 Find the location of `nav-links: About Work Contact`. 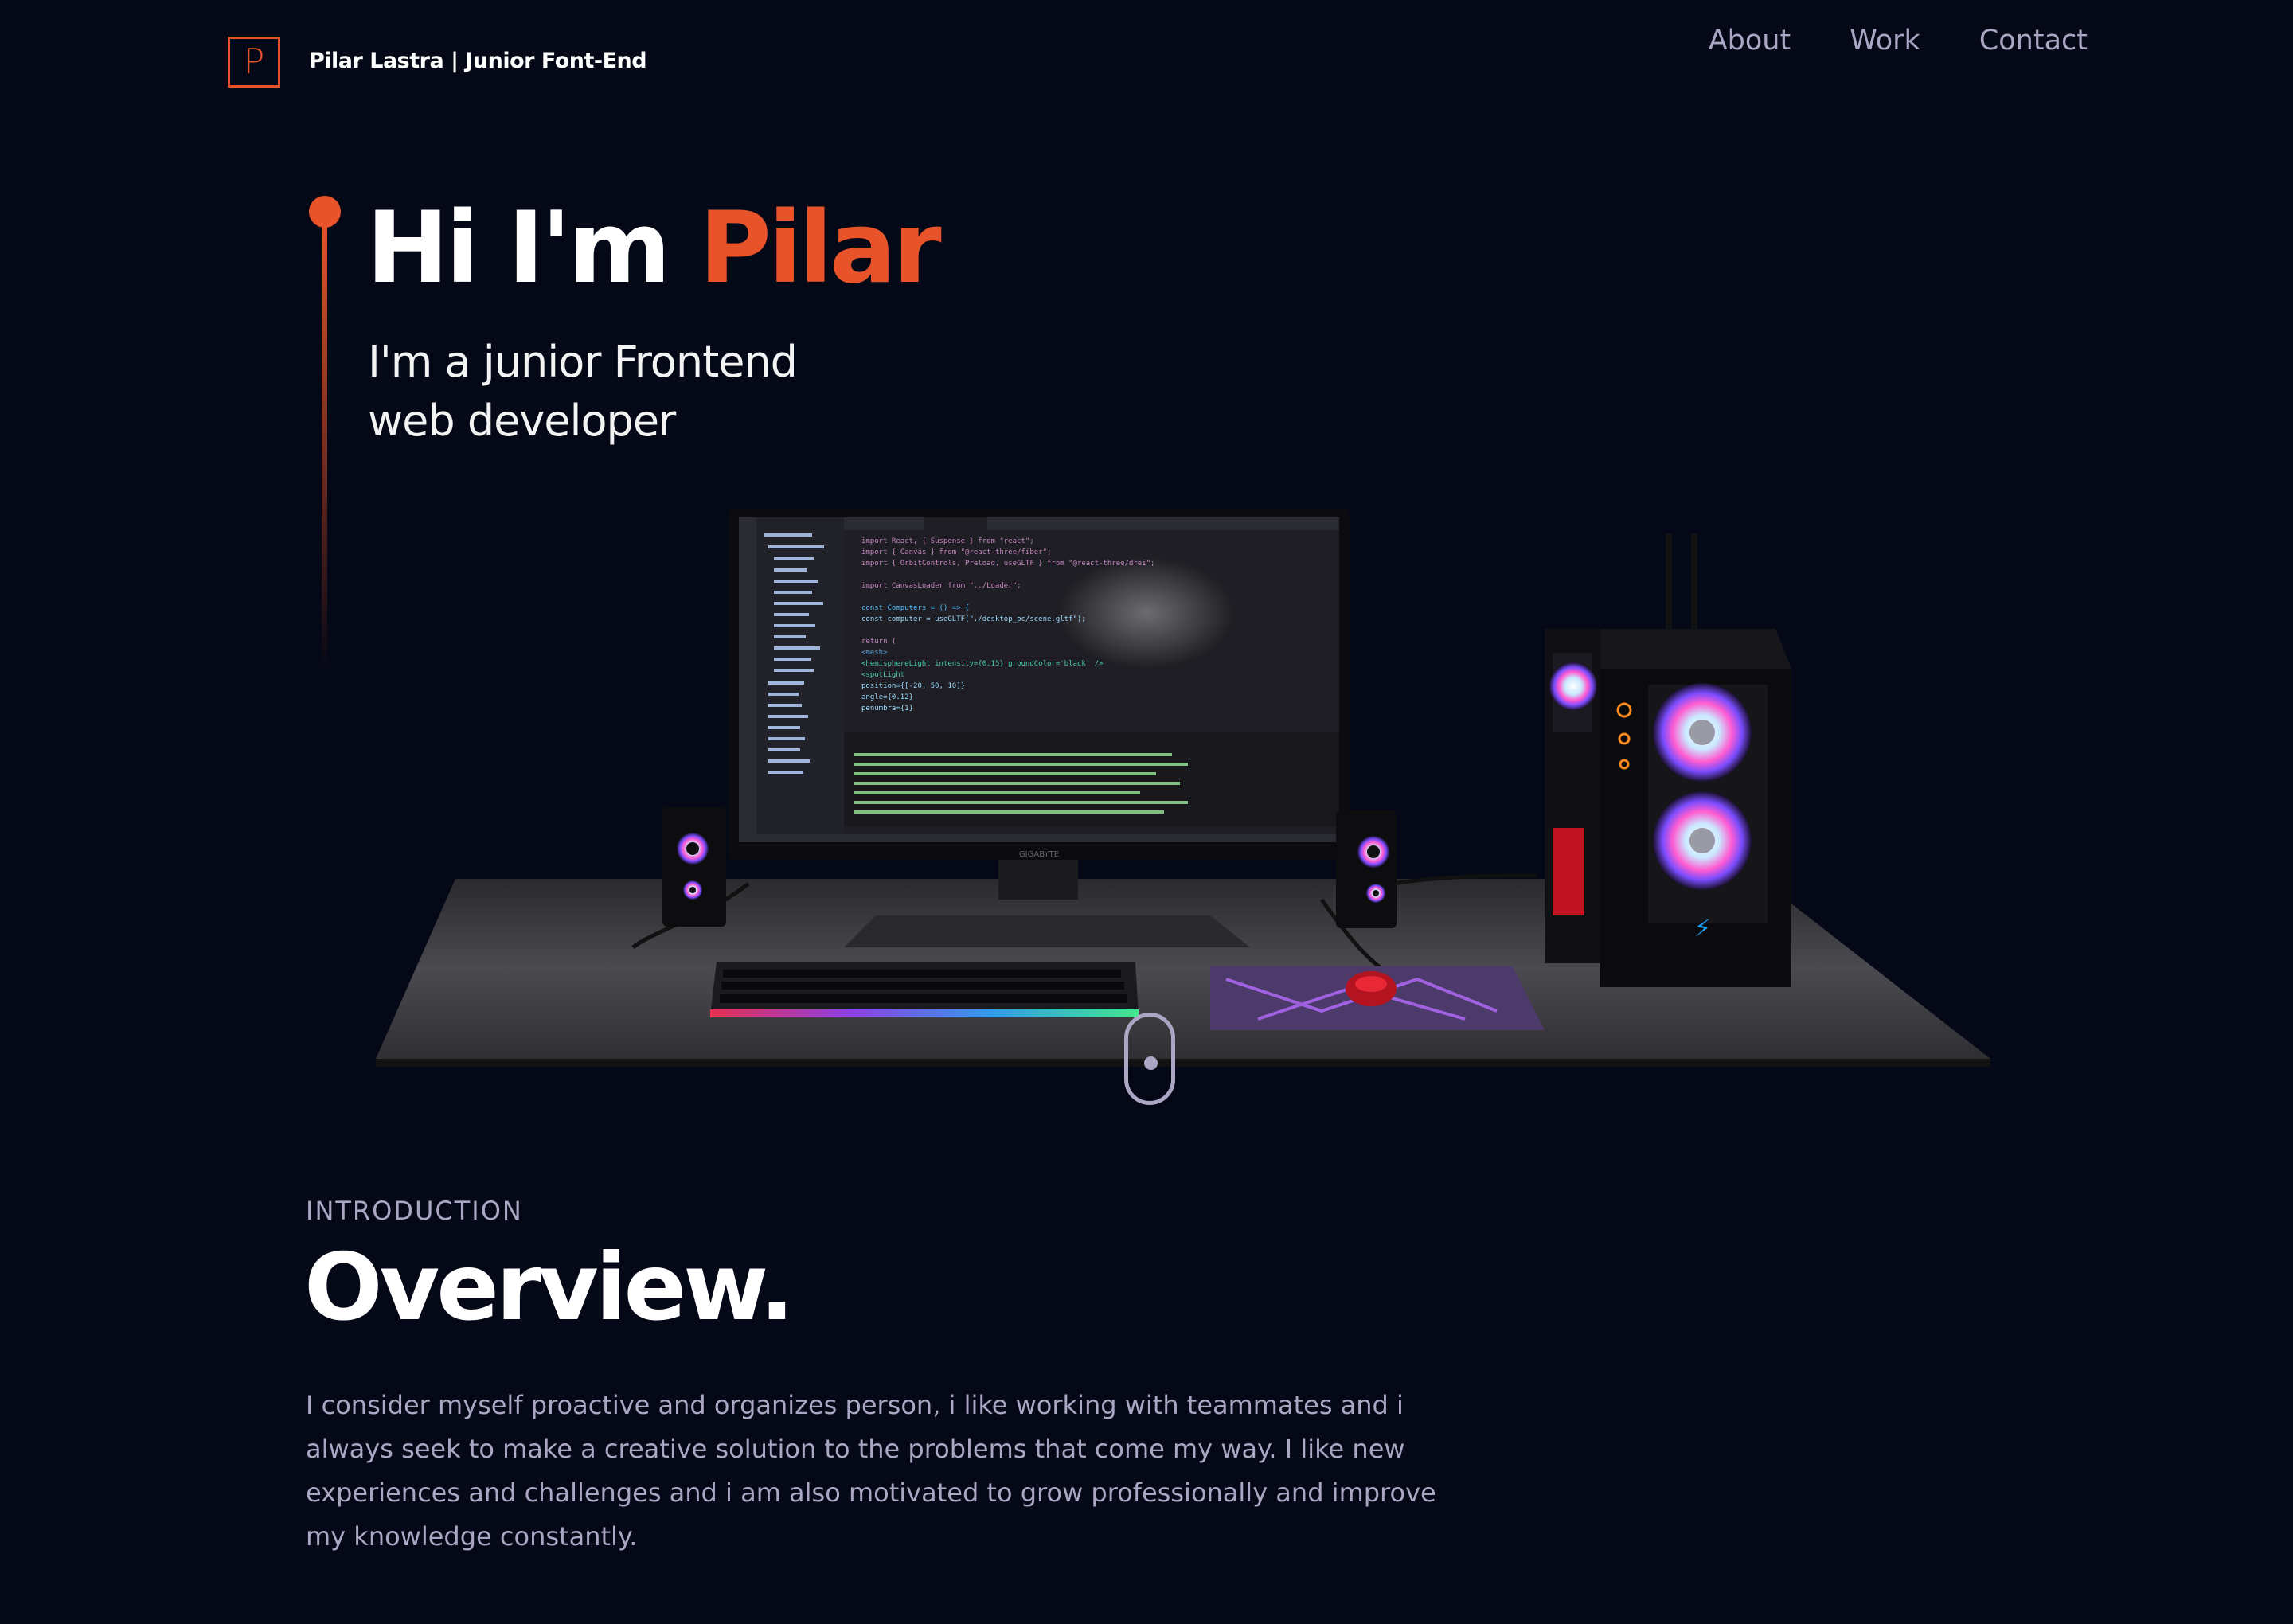

nav-links: About Work Contact is located at coordinates (1898, 41).